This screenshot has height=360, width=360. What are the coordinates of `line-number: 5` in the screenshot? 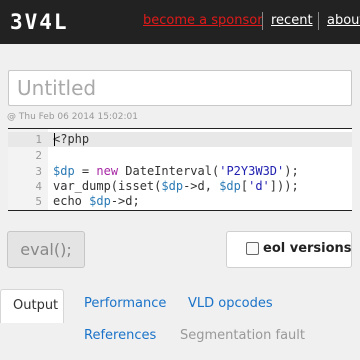 It's located at (38, 201).